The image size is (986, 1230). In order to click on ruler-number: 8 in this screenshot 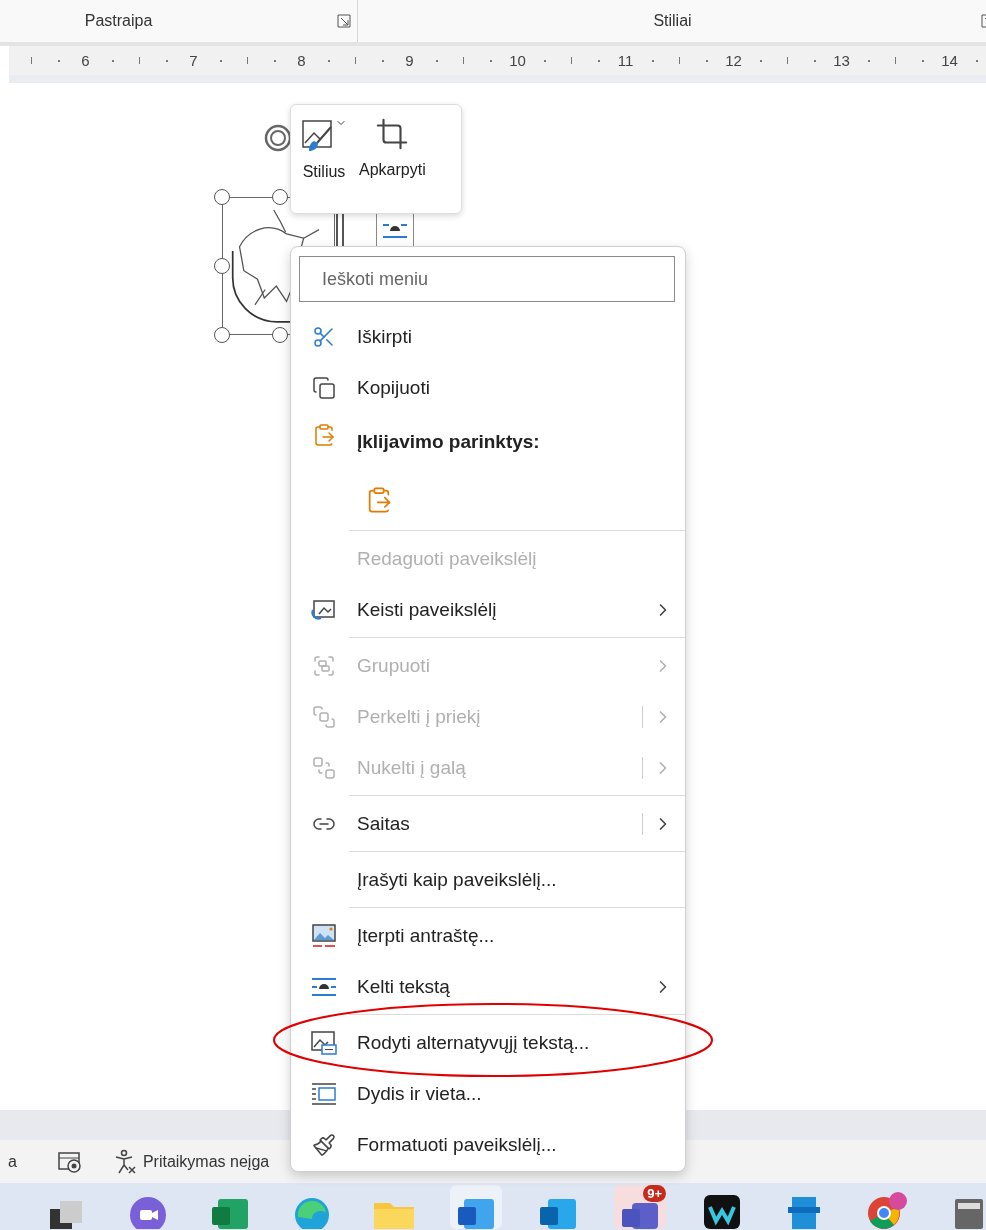, I will do `click(301, 60)`.